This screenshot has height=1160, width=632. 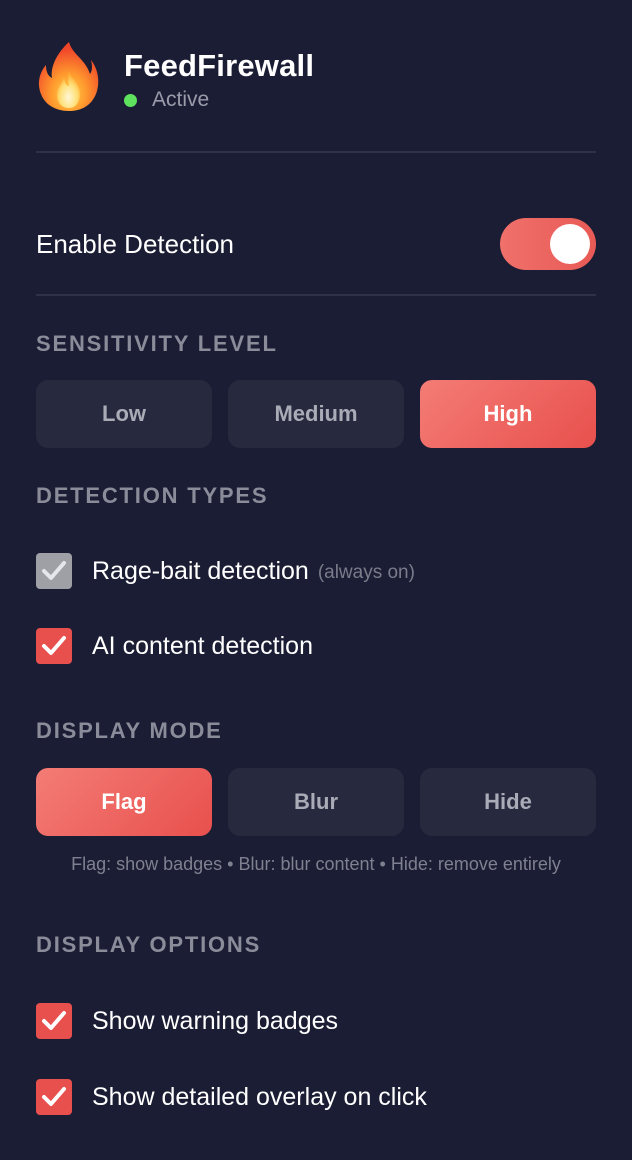 I want to click on enable-detection-toggle, so click(x=548, y=244).